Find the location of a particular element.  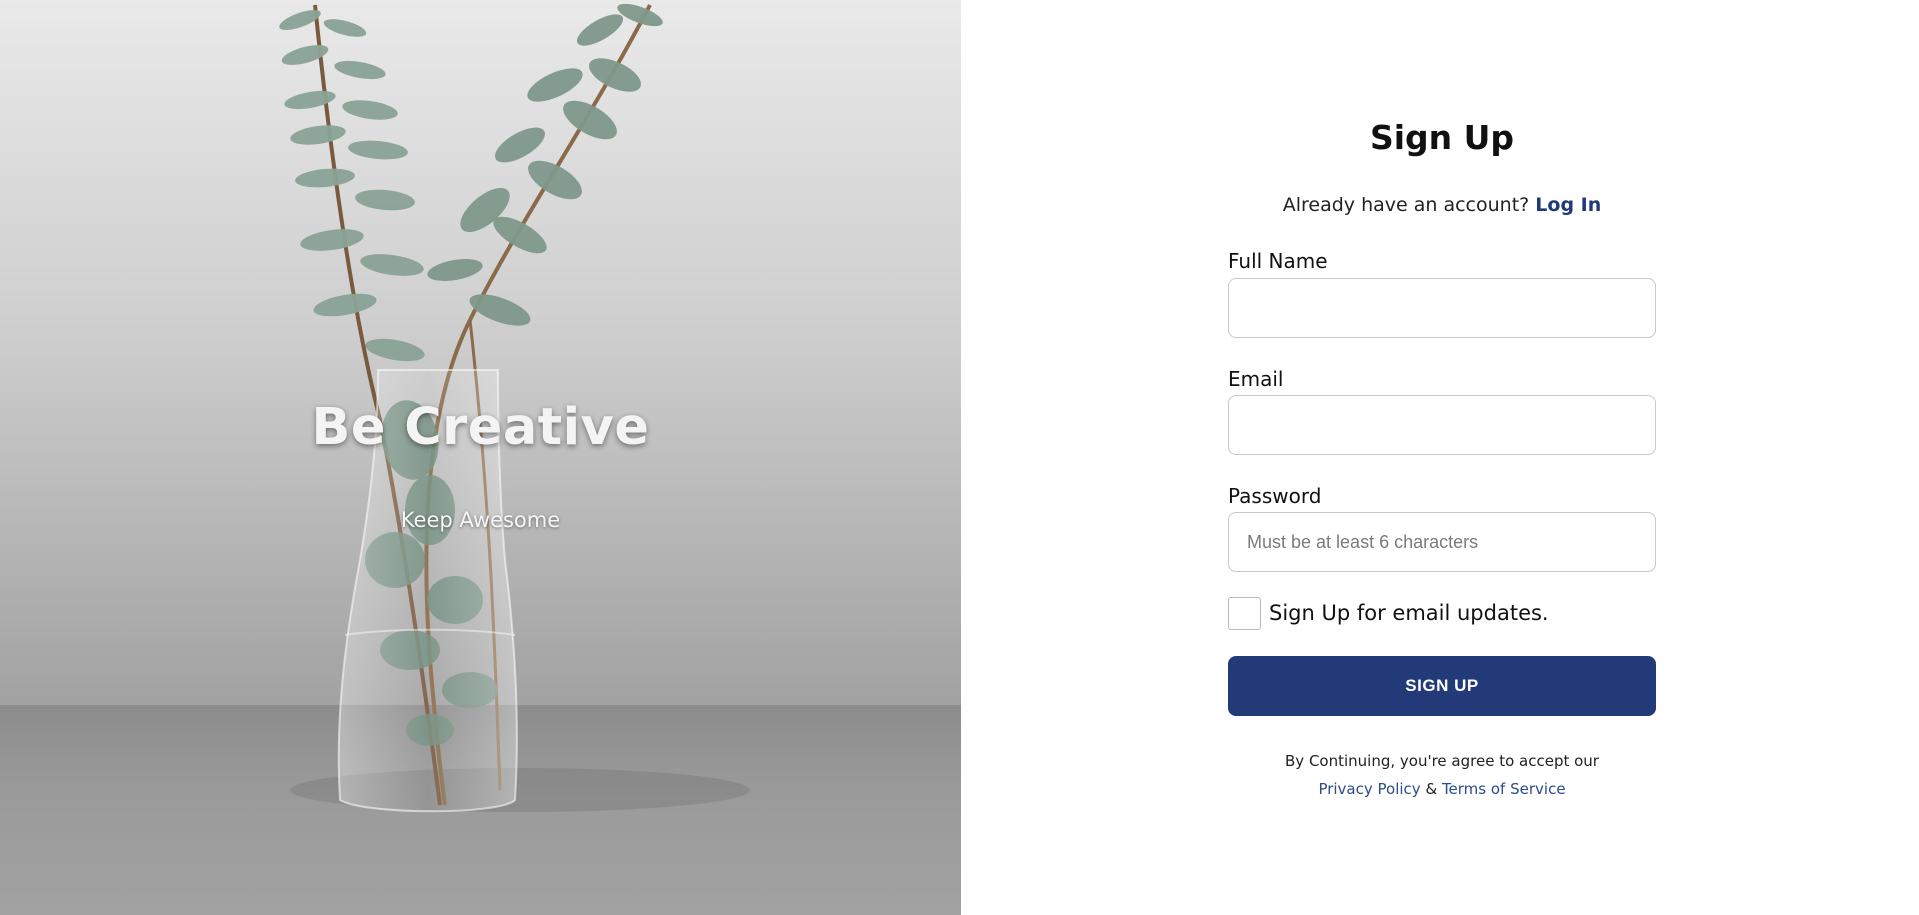

hero-title: Be Creative is located at coordinates (480, 427).